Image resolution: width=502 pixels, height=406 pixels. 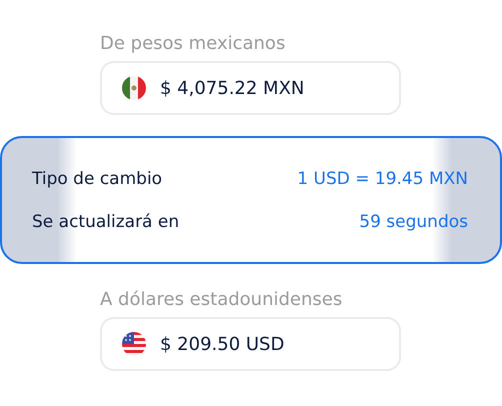 I want to click on rate-value: 59 segundos, so click(x=413, y=222).